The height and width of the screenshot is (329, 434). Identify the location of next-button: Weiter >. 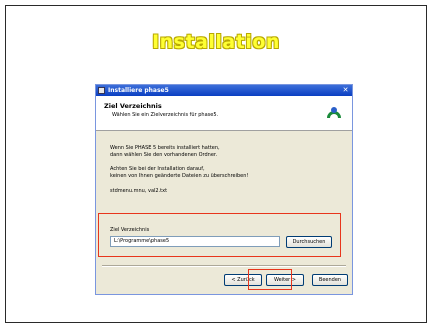
(285, 280).